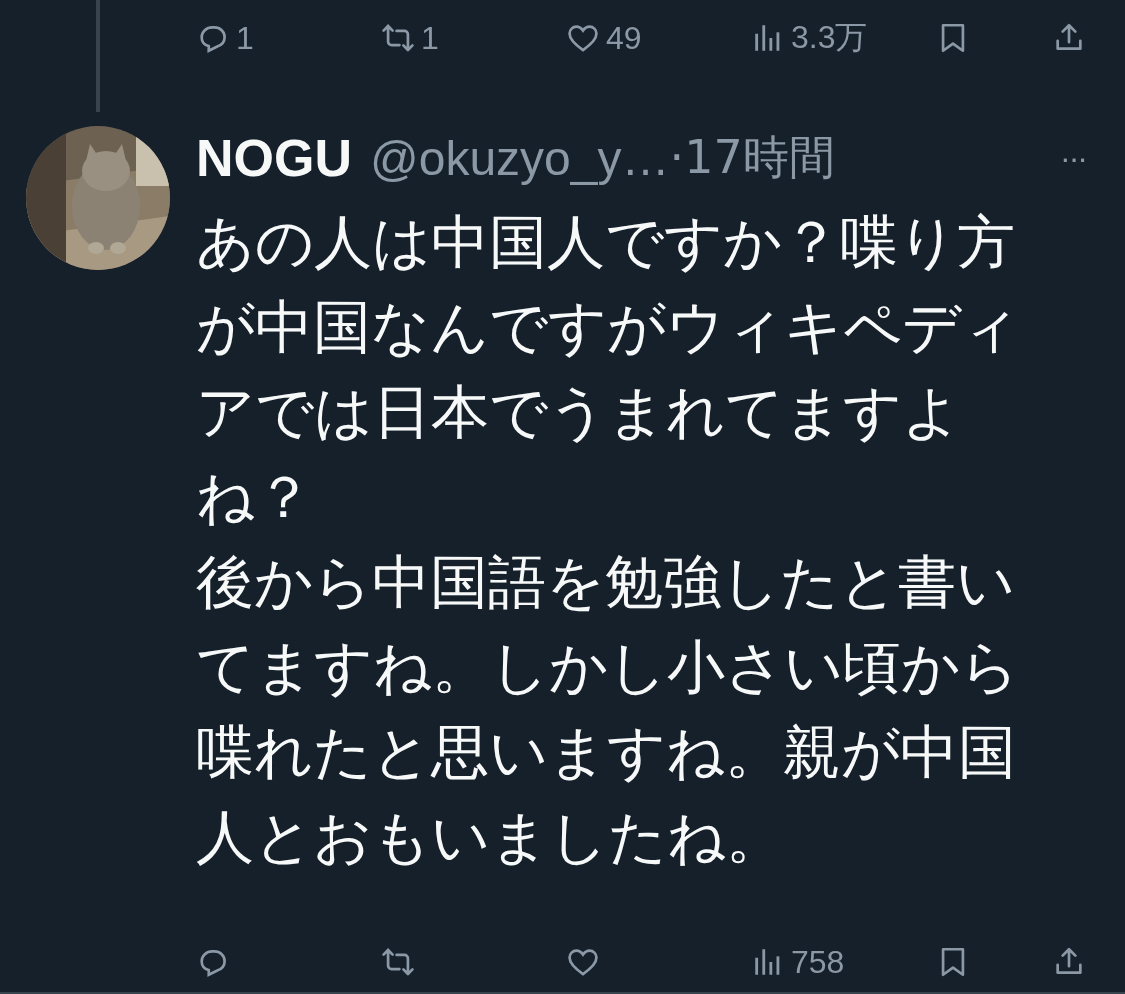  Describe the element at coordinates (843, 38) in the screenshot. I see `views-button: 3.3万` at that location.